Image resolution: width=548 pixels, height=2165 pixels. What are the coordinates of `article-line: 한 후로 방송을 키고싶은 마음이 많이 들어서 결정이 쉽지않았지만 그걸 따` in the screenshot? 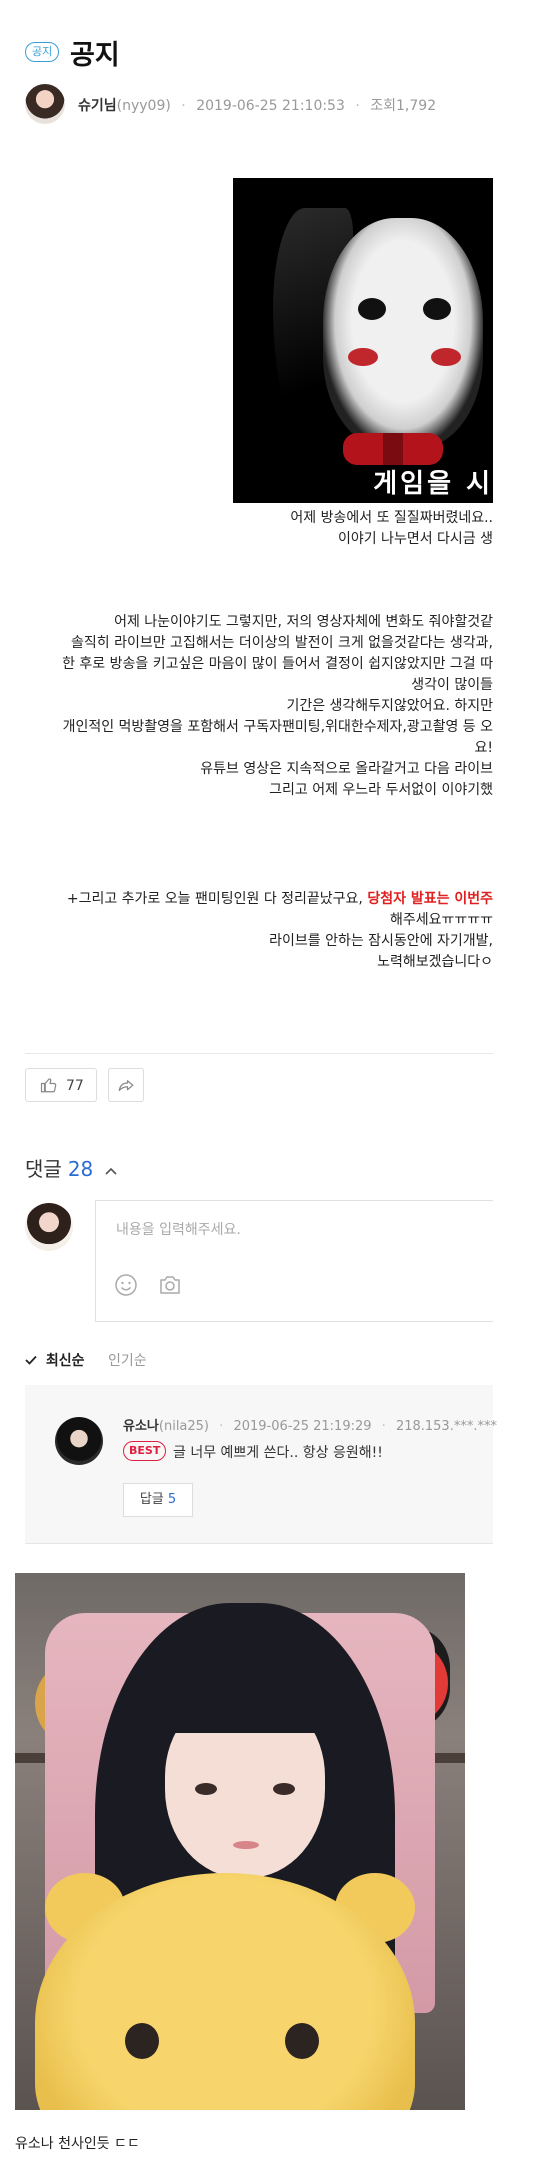 It's located at (277, 664).